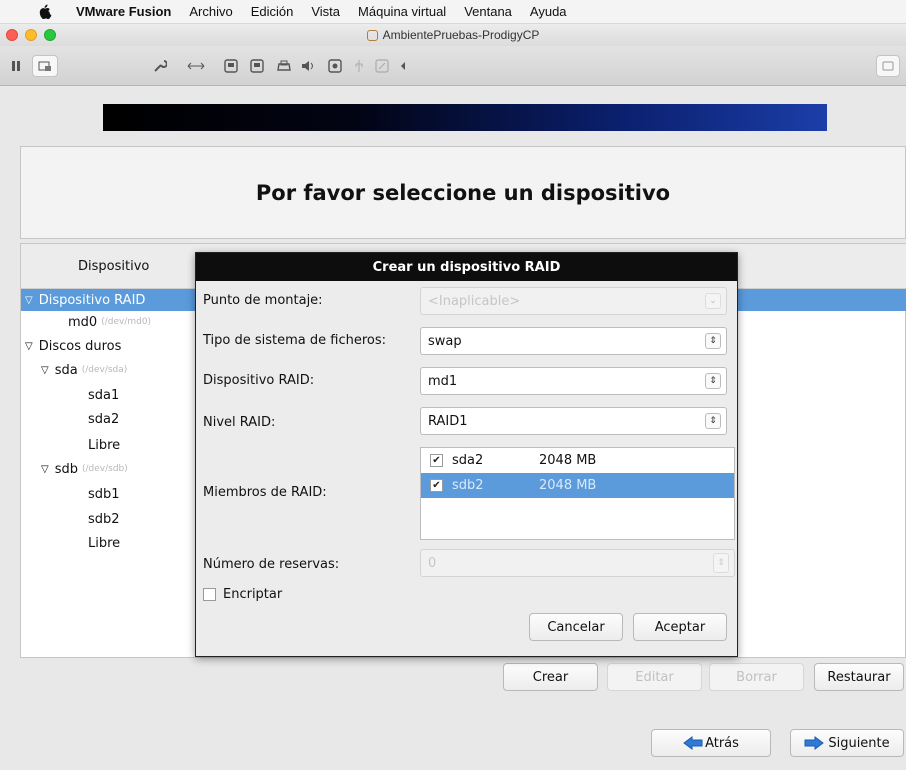  Describe the element at coordinates (573, 301) in the screenshot. I see `mount-point-combo: <Inaplicable> ⌄` at that location.